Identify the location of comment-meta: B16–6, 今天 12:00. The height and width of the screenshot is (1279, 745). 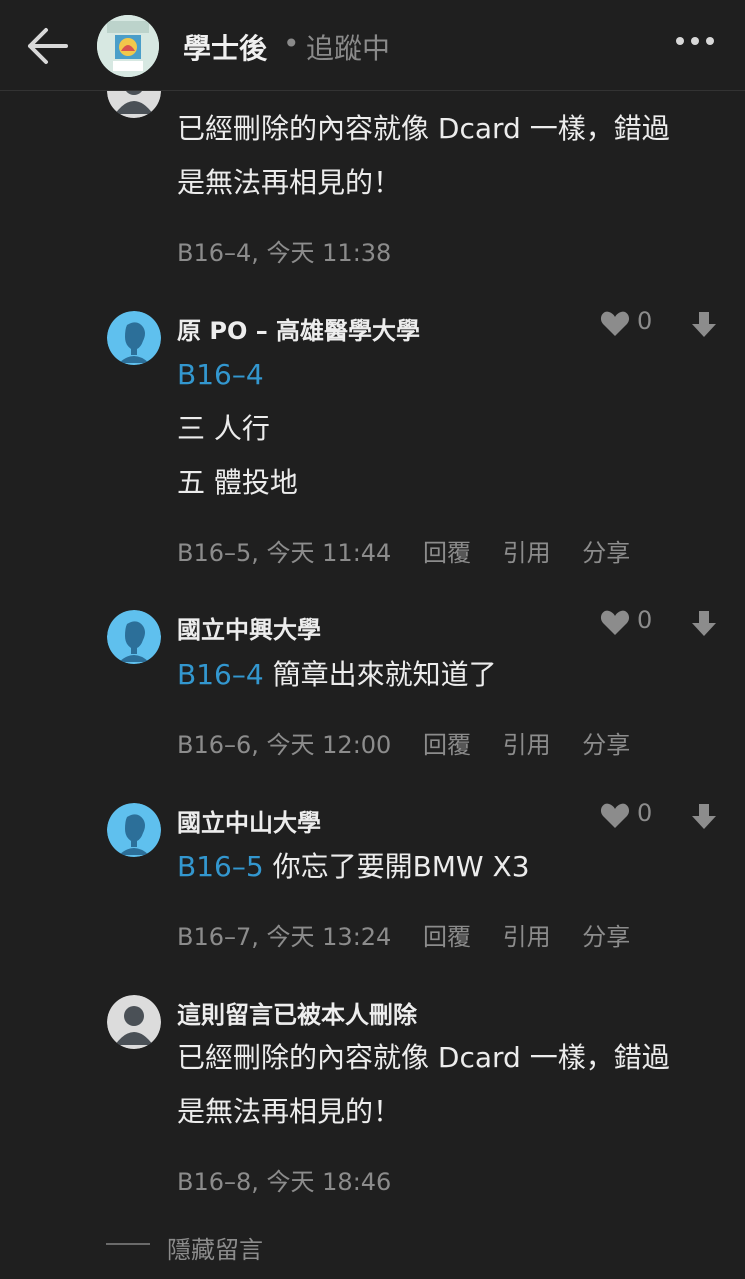
(284, 745).